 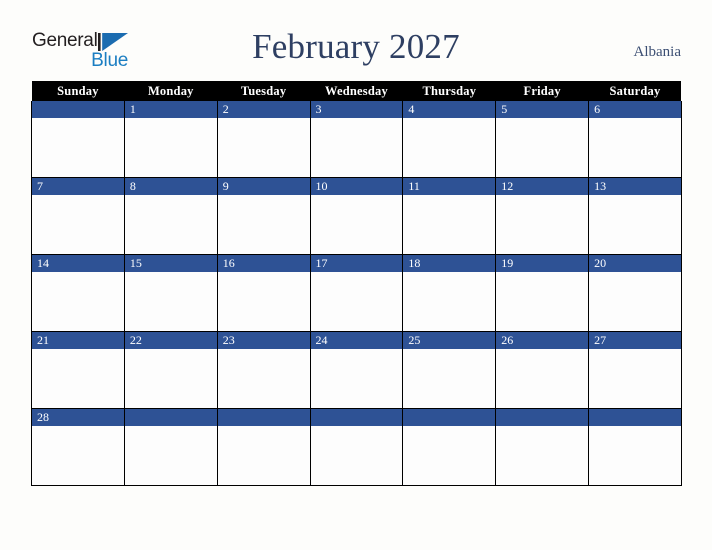 I want to click on calendar-day-cell: 21, so click(x=78, y=370).